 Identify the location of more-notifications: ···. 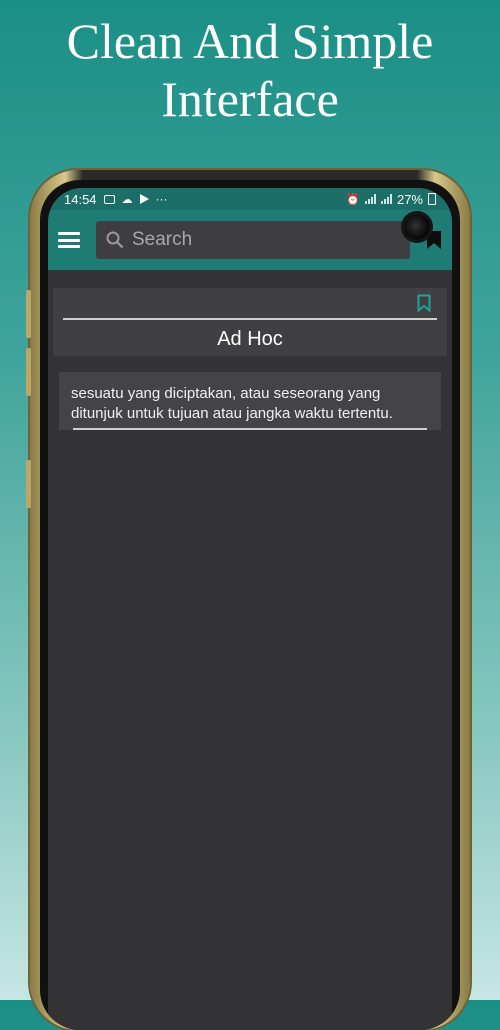
(161, 199).